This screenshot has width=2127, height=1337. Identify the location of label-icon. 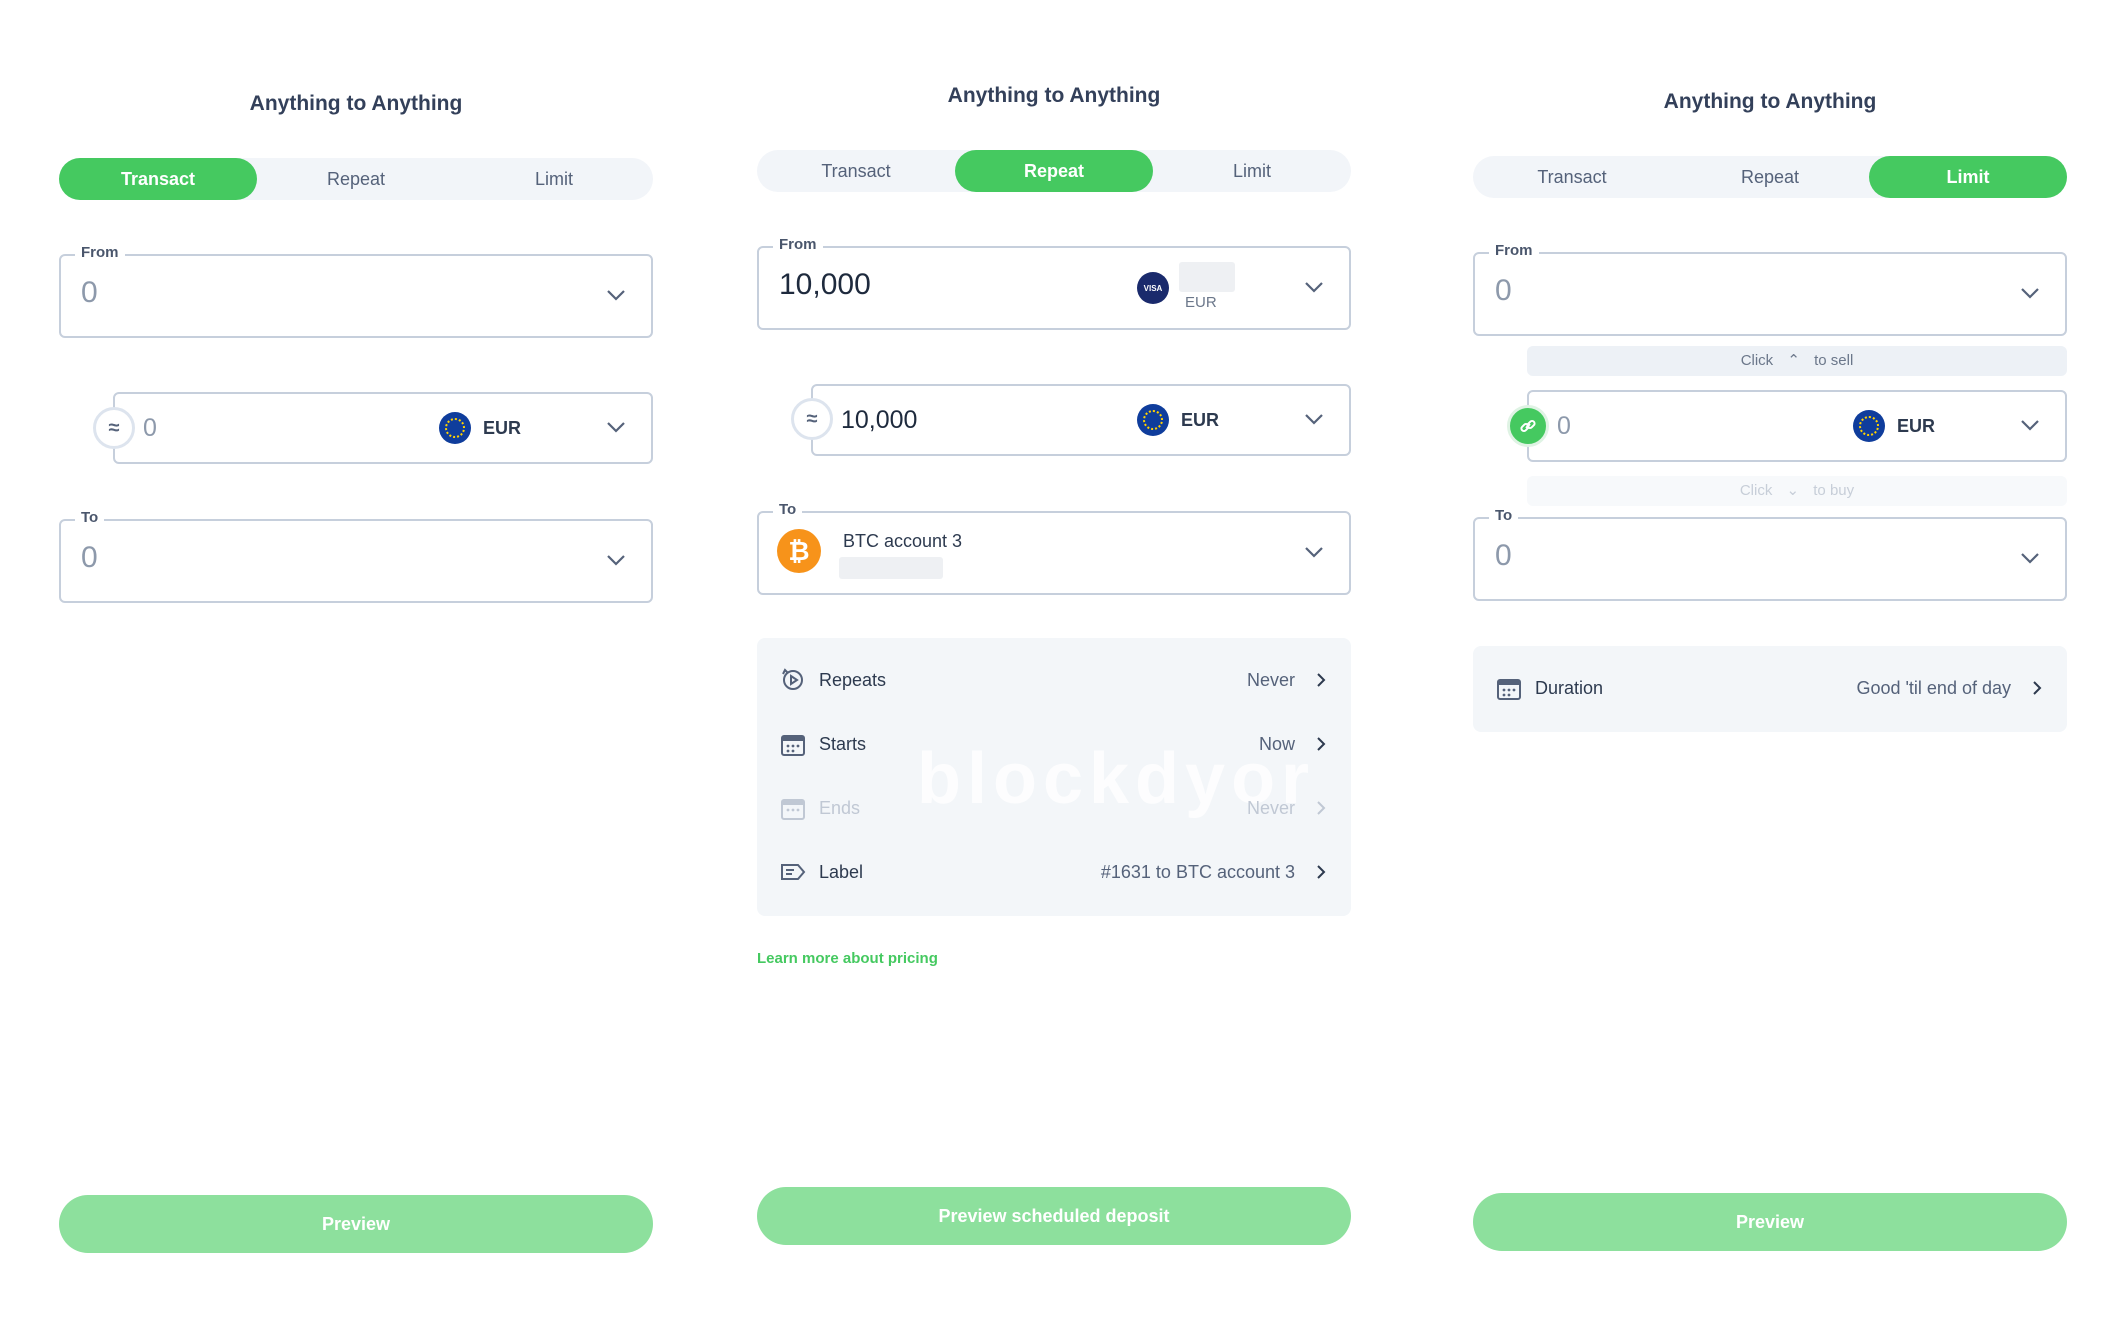
(793, 872).